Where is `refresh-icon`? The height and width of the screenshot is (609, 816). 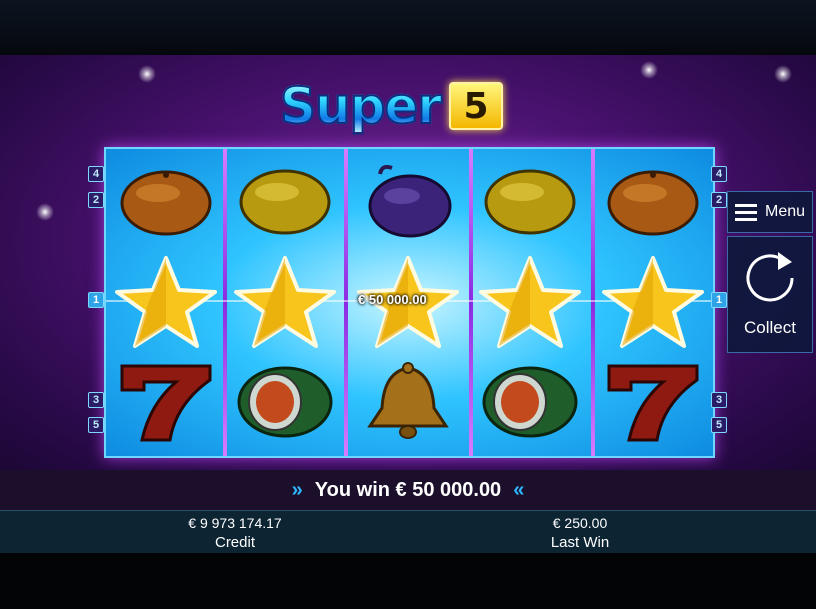
refresh-icon is located at coordinates (770, 277).